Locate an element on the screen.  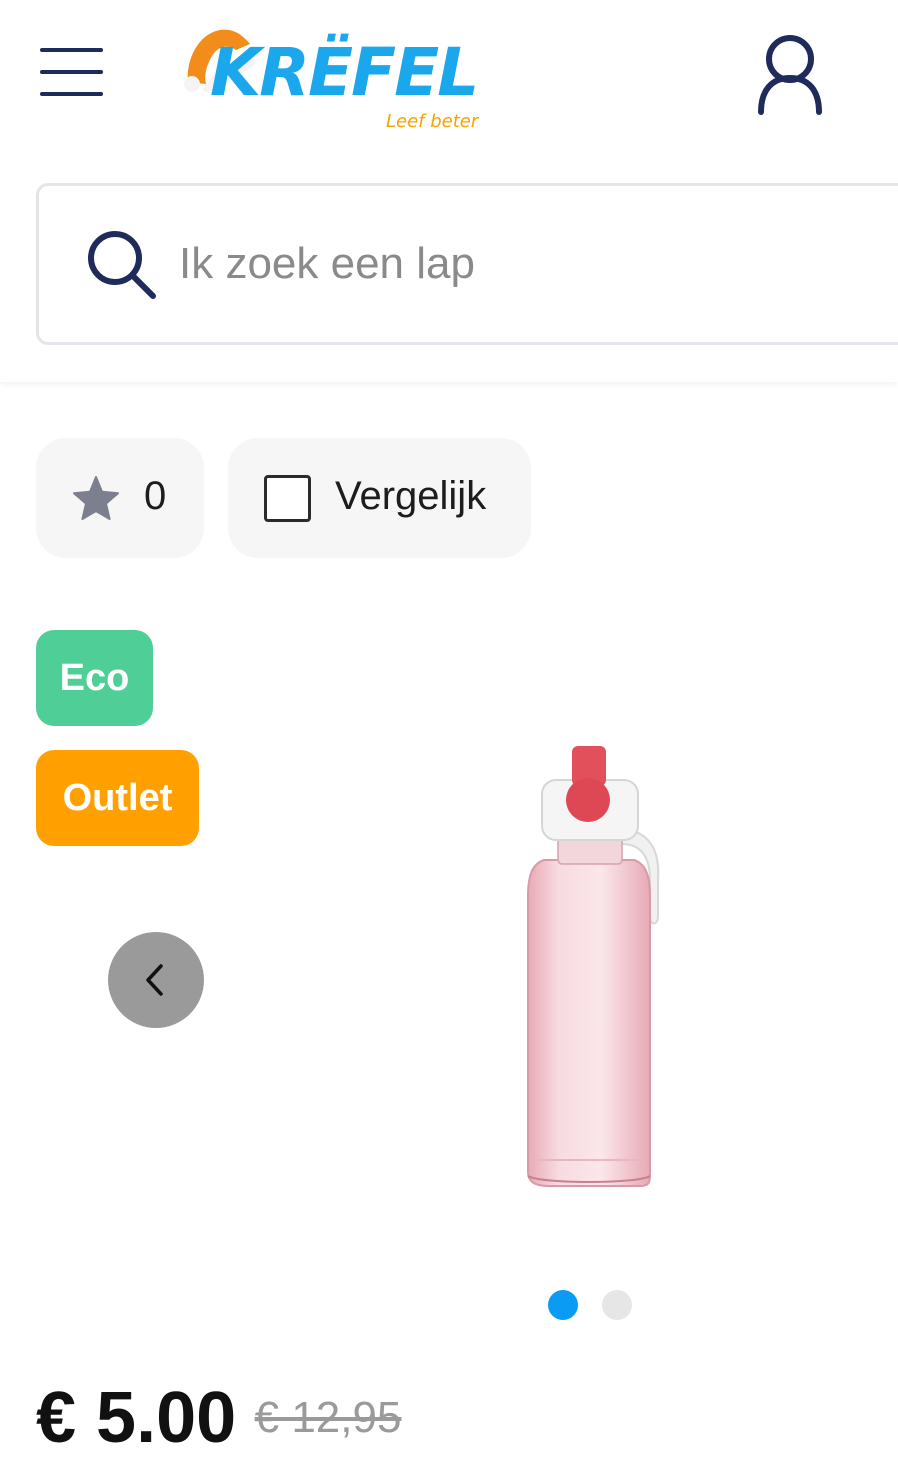
logo-tagline: Leef beter is located at coordinates (432, 121).